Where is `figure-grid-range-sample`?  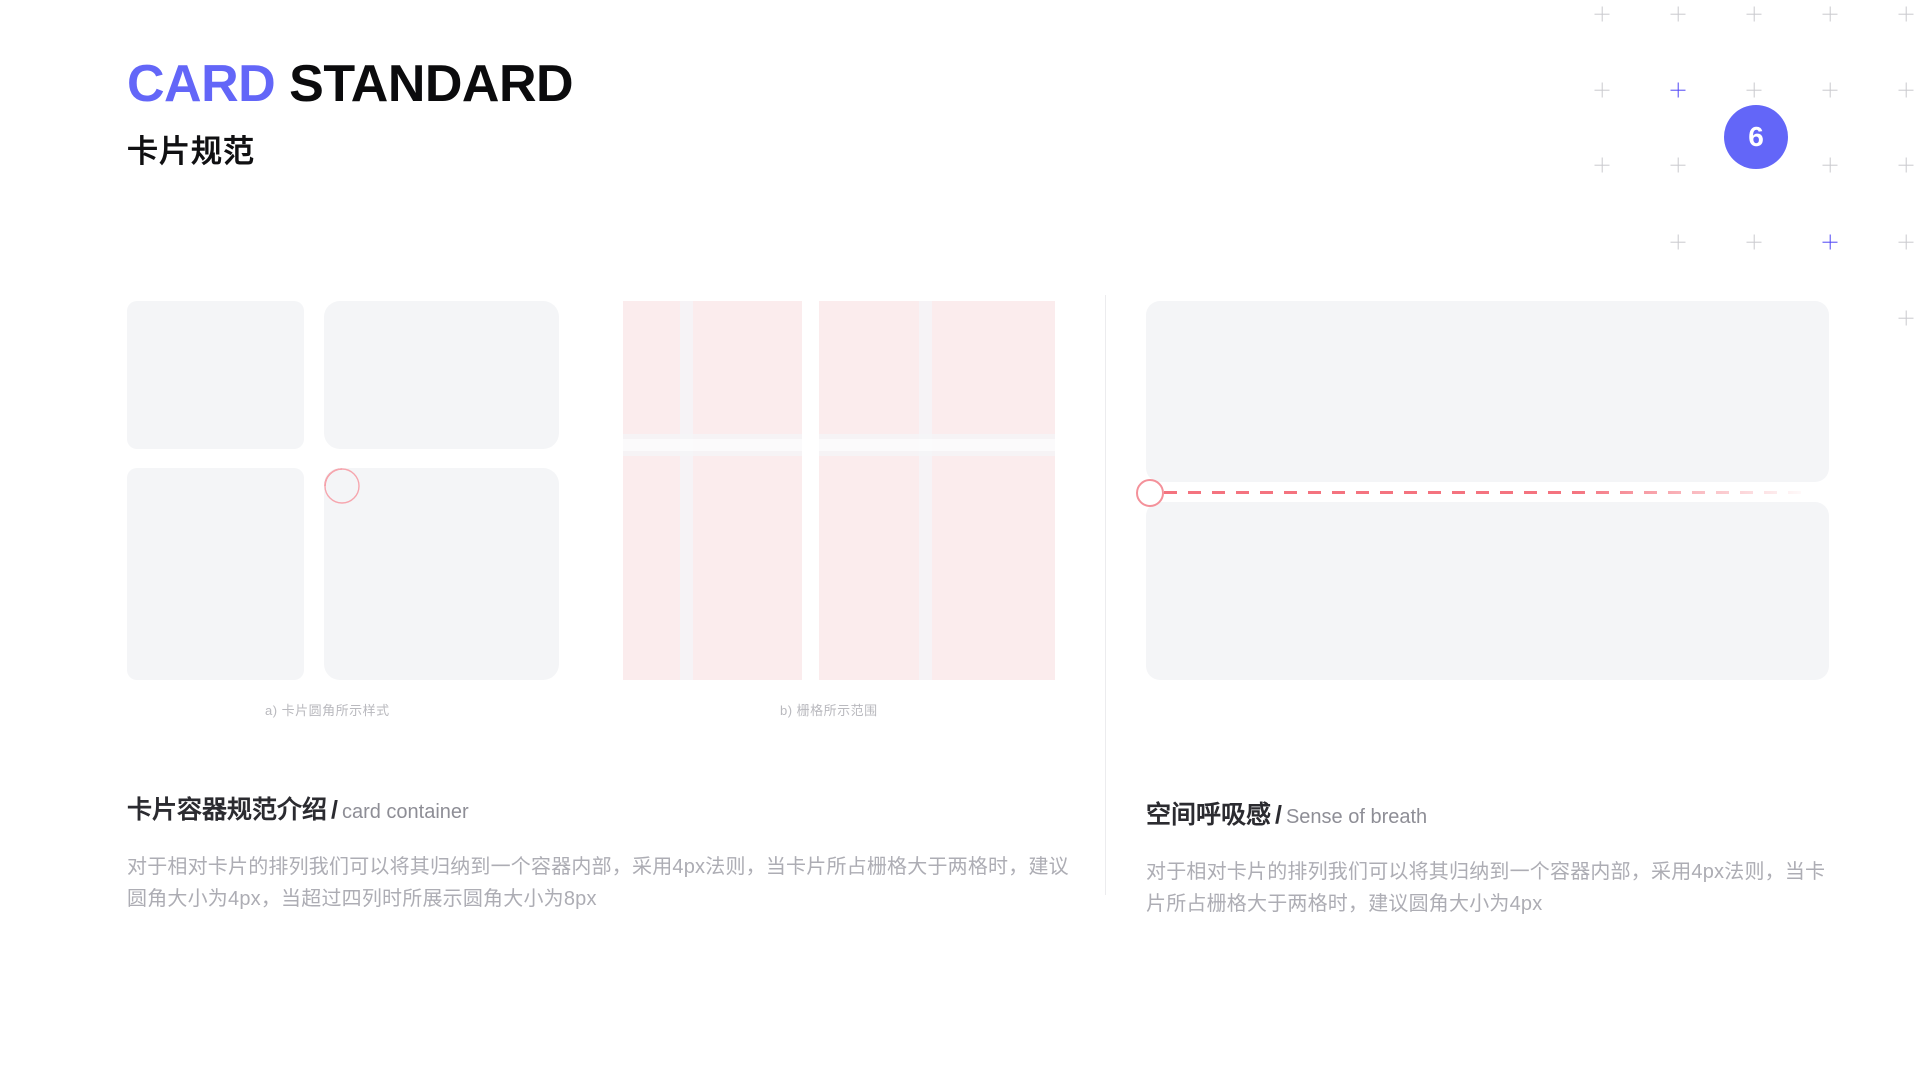 figure-grid-range-sample is located at coordinates (839, 490).